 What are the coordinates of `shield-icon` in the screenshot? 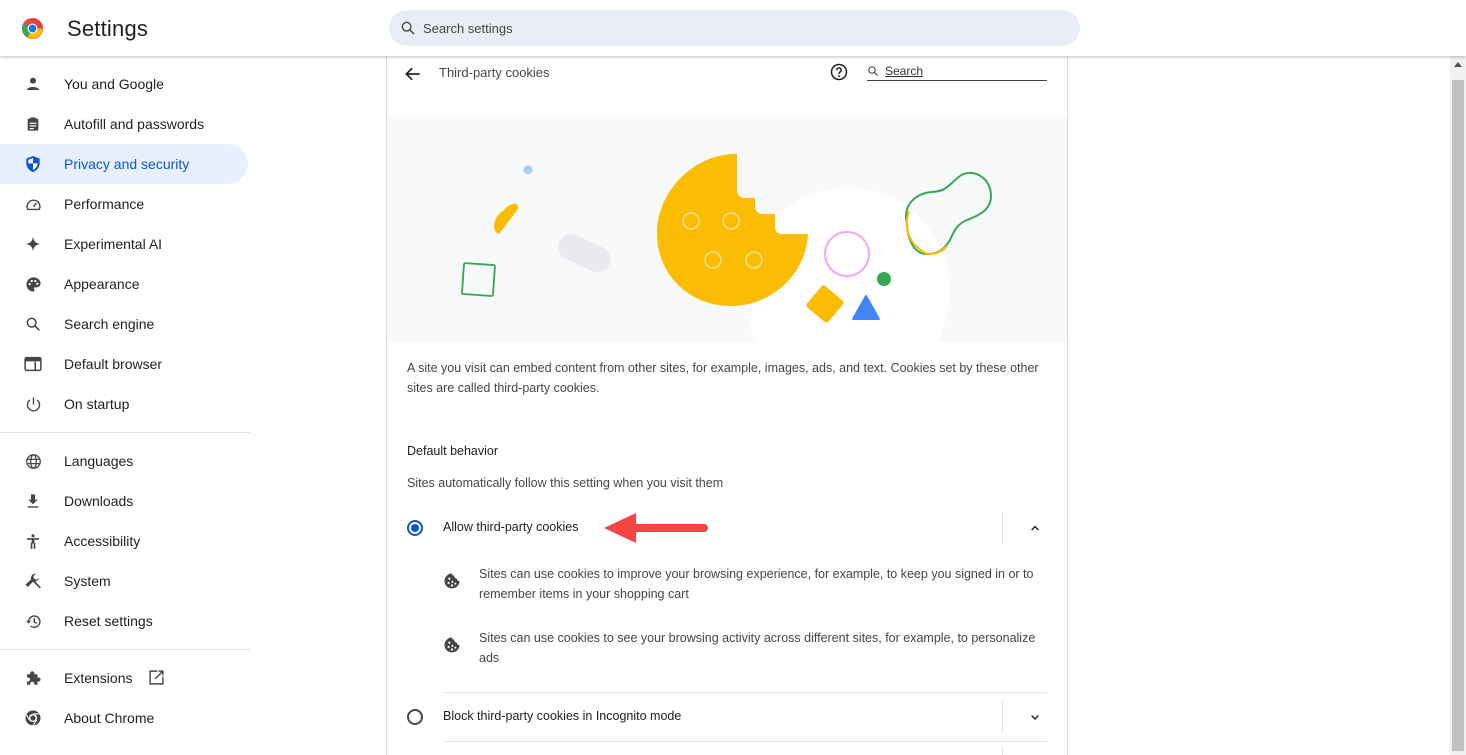 It's located at (33, 164).